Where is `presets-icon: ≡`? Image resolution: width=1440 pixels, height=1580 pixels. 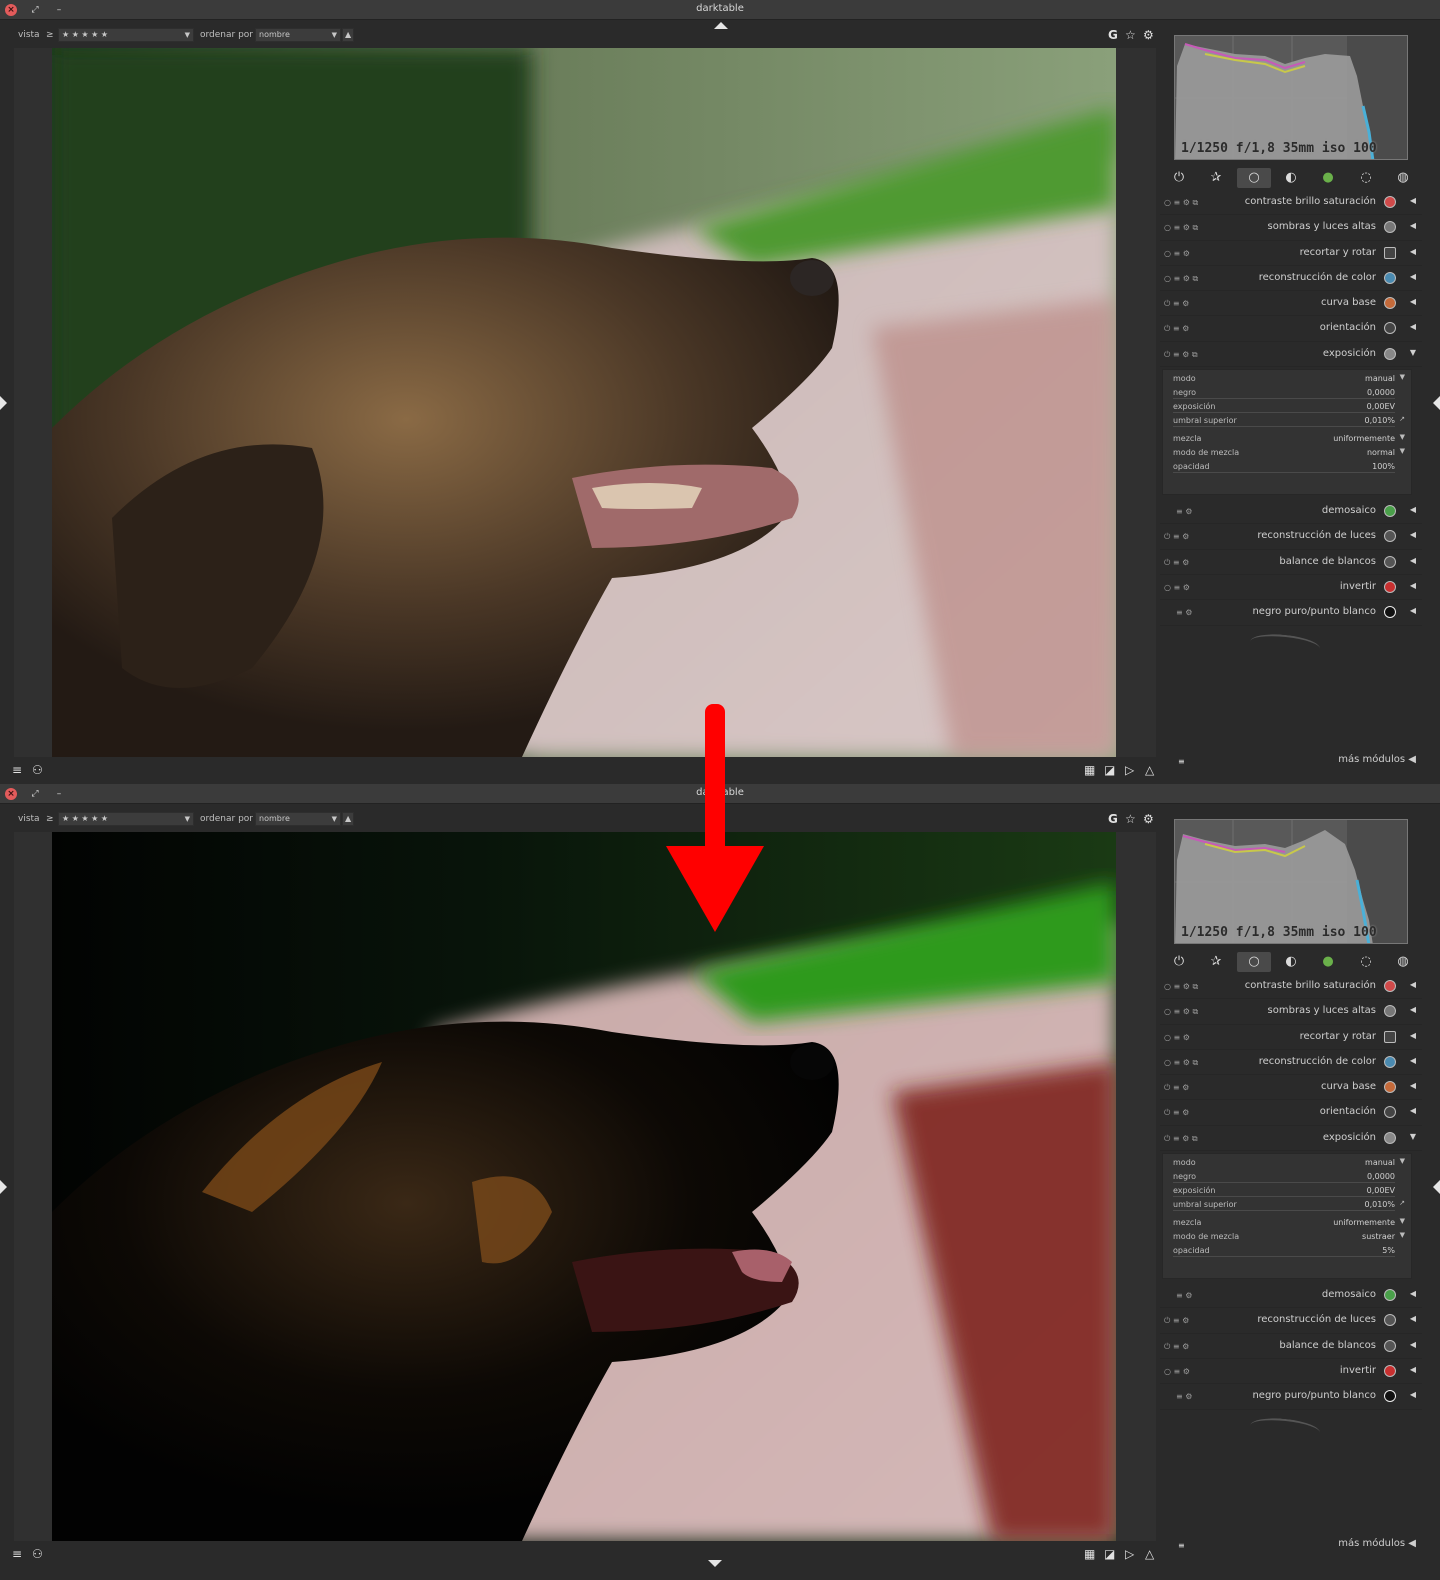
presets-icon: ≡ is located at coordinates (1181, 1545).